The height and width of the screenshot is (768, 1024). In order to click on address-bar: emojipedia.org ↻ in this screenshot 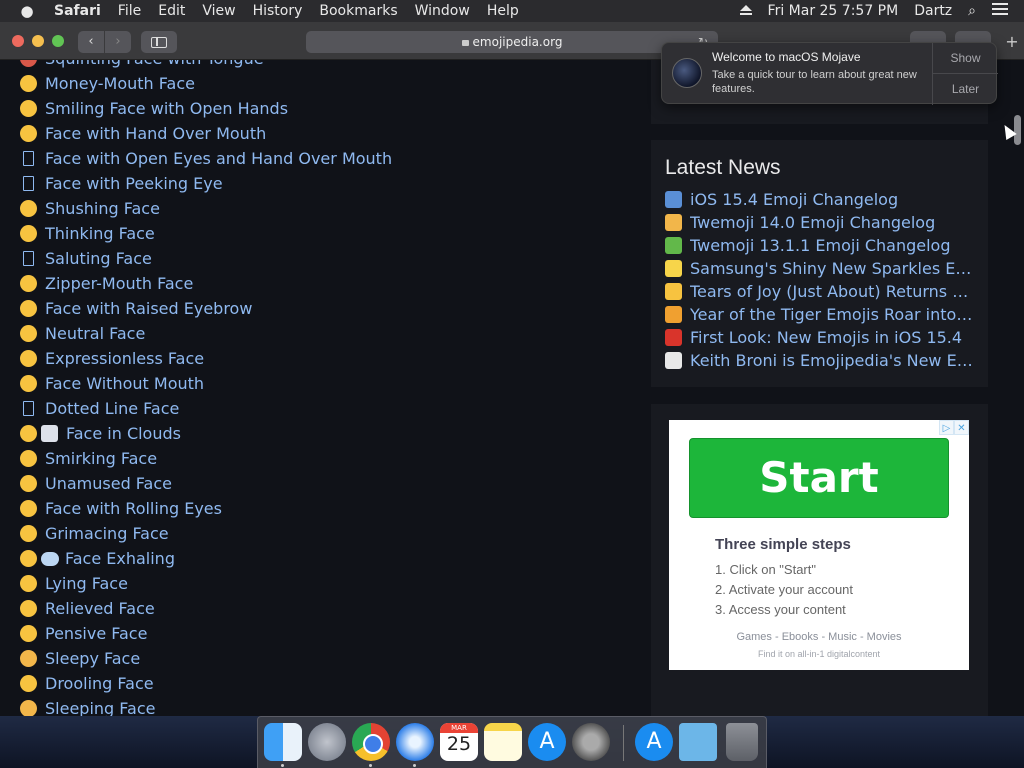, I will do `click(512, 42)`.